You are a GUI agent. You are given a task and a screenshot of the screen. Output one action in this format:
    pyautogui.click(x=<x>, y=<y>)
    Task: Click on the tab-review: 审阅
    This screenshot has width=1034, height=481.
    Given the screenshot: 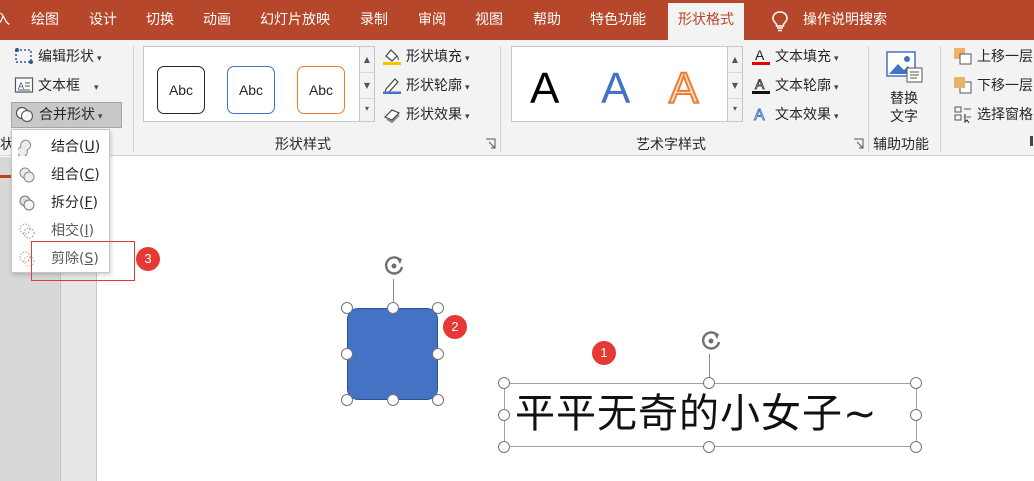 What is the action you would take?
    pyautogui.click(x=432, y=20)
    